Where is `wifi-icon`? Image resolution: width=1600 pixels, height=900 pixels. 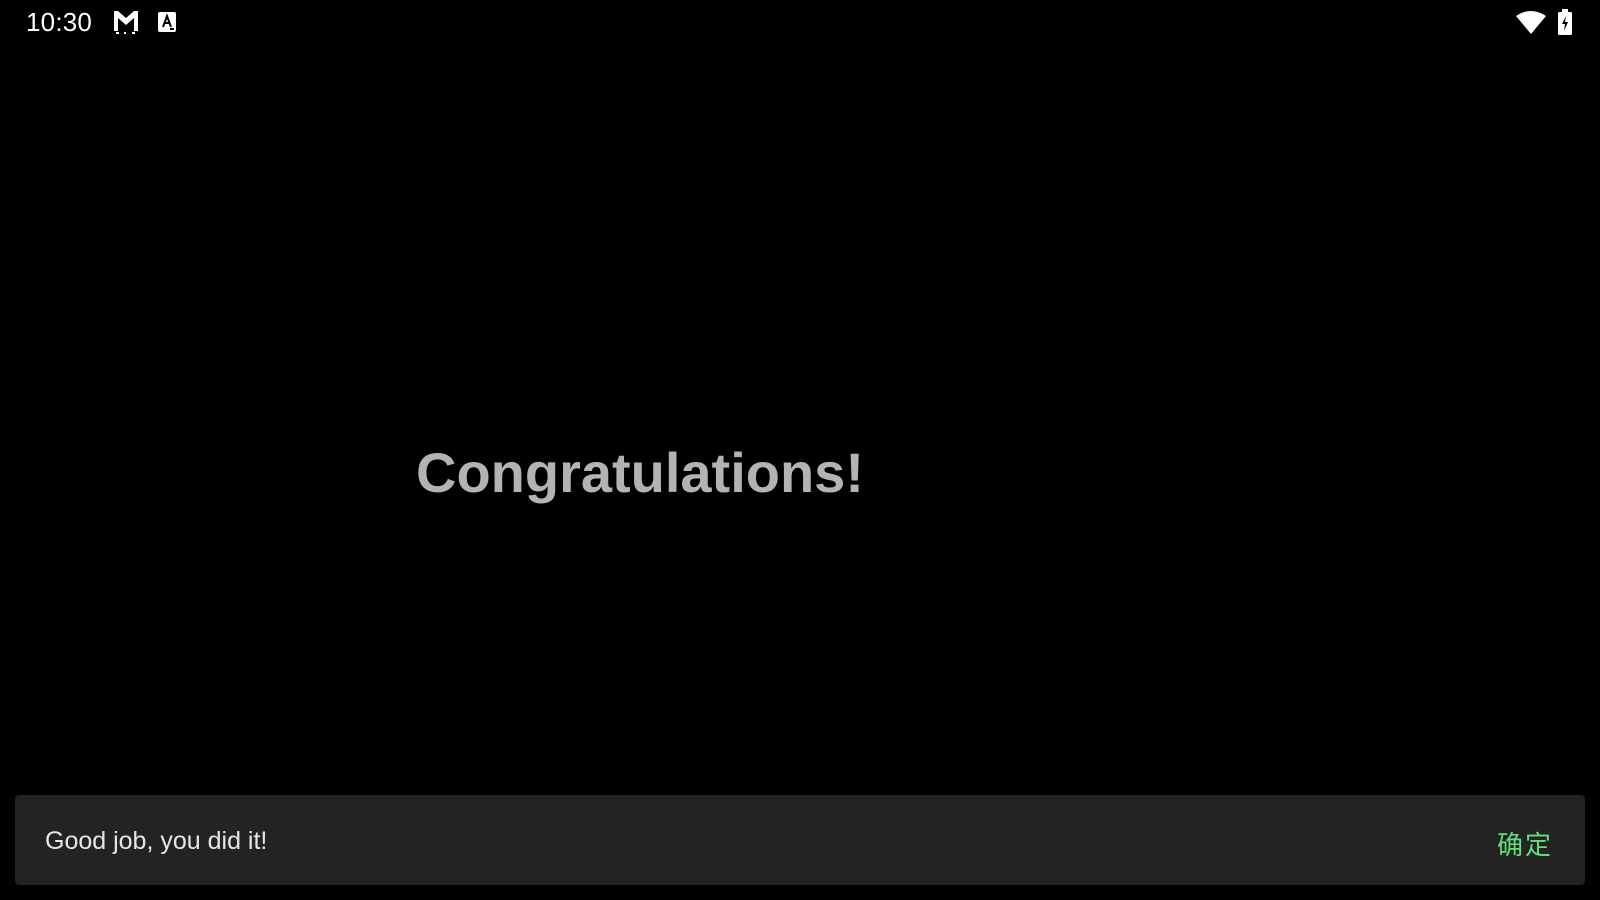 wifi-icon is located at coordinates (1531, 22).